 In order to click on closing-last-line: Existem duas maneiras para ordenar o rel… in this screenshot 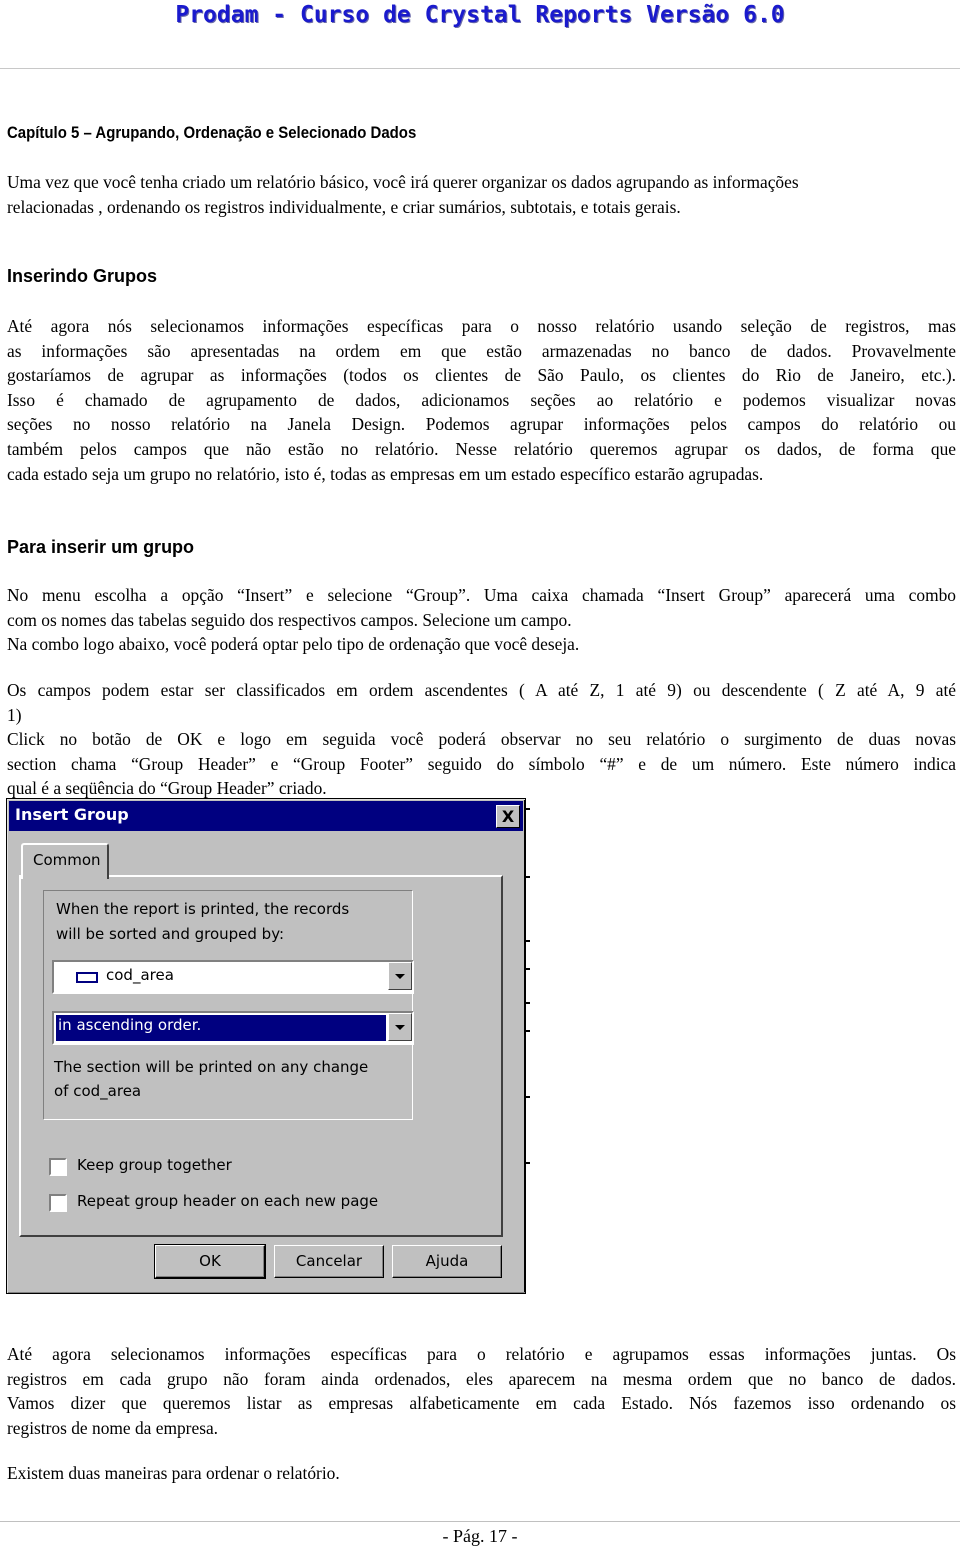, I will do `click(173, 1473)`.